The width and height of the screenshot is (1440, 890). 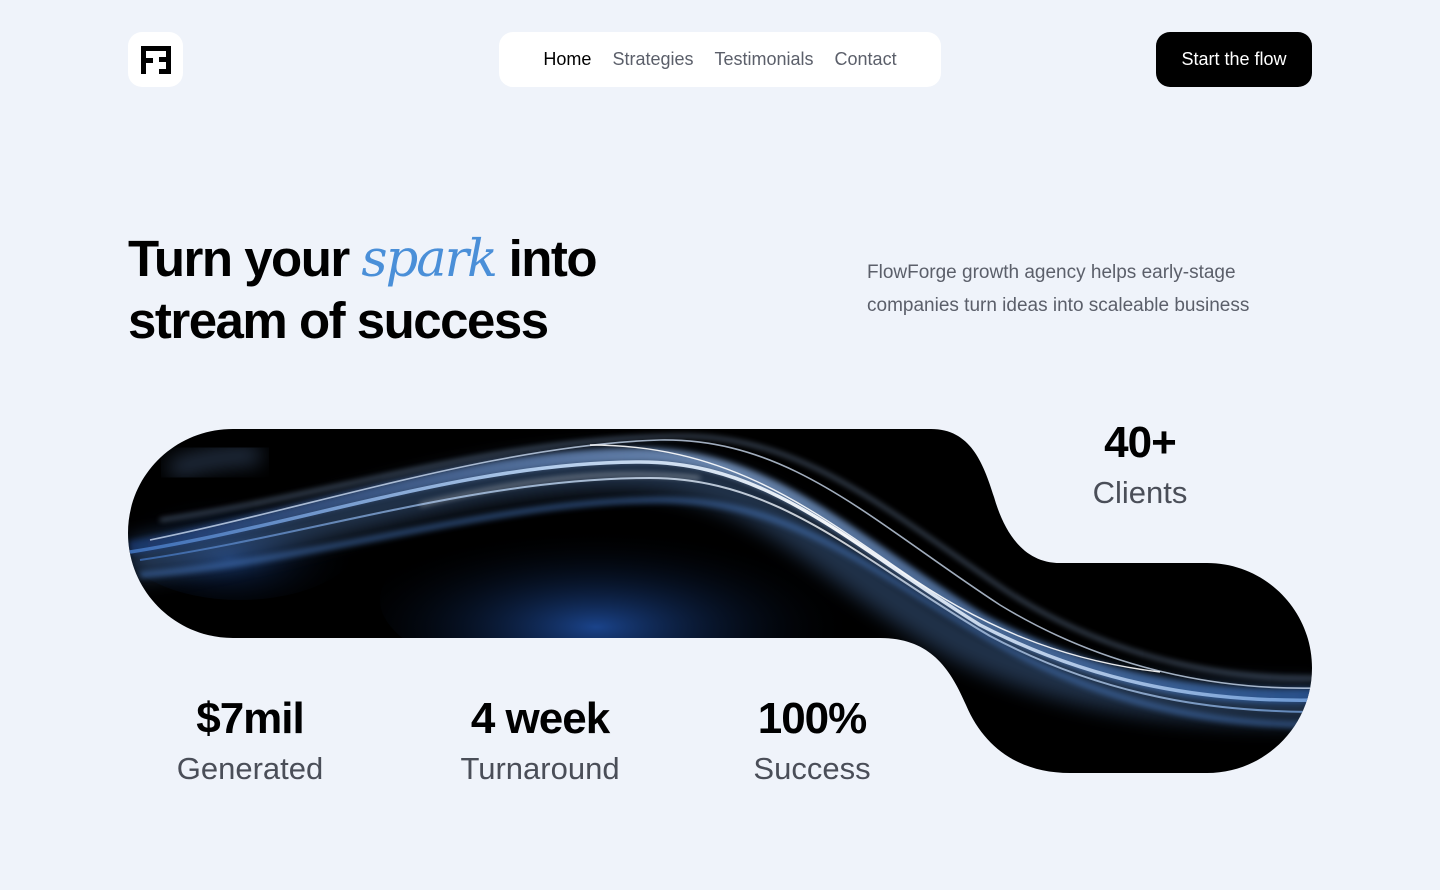 What do you see at coordinates (1140, 492) in the screenshot?
I see `stat-clients-label: Clients` at bounding box center [1140, 492].